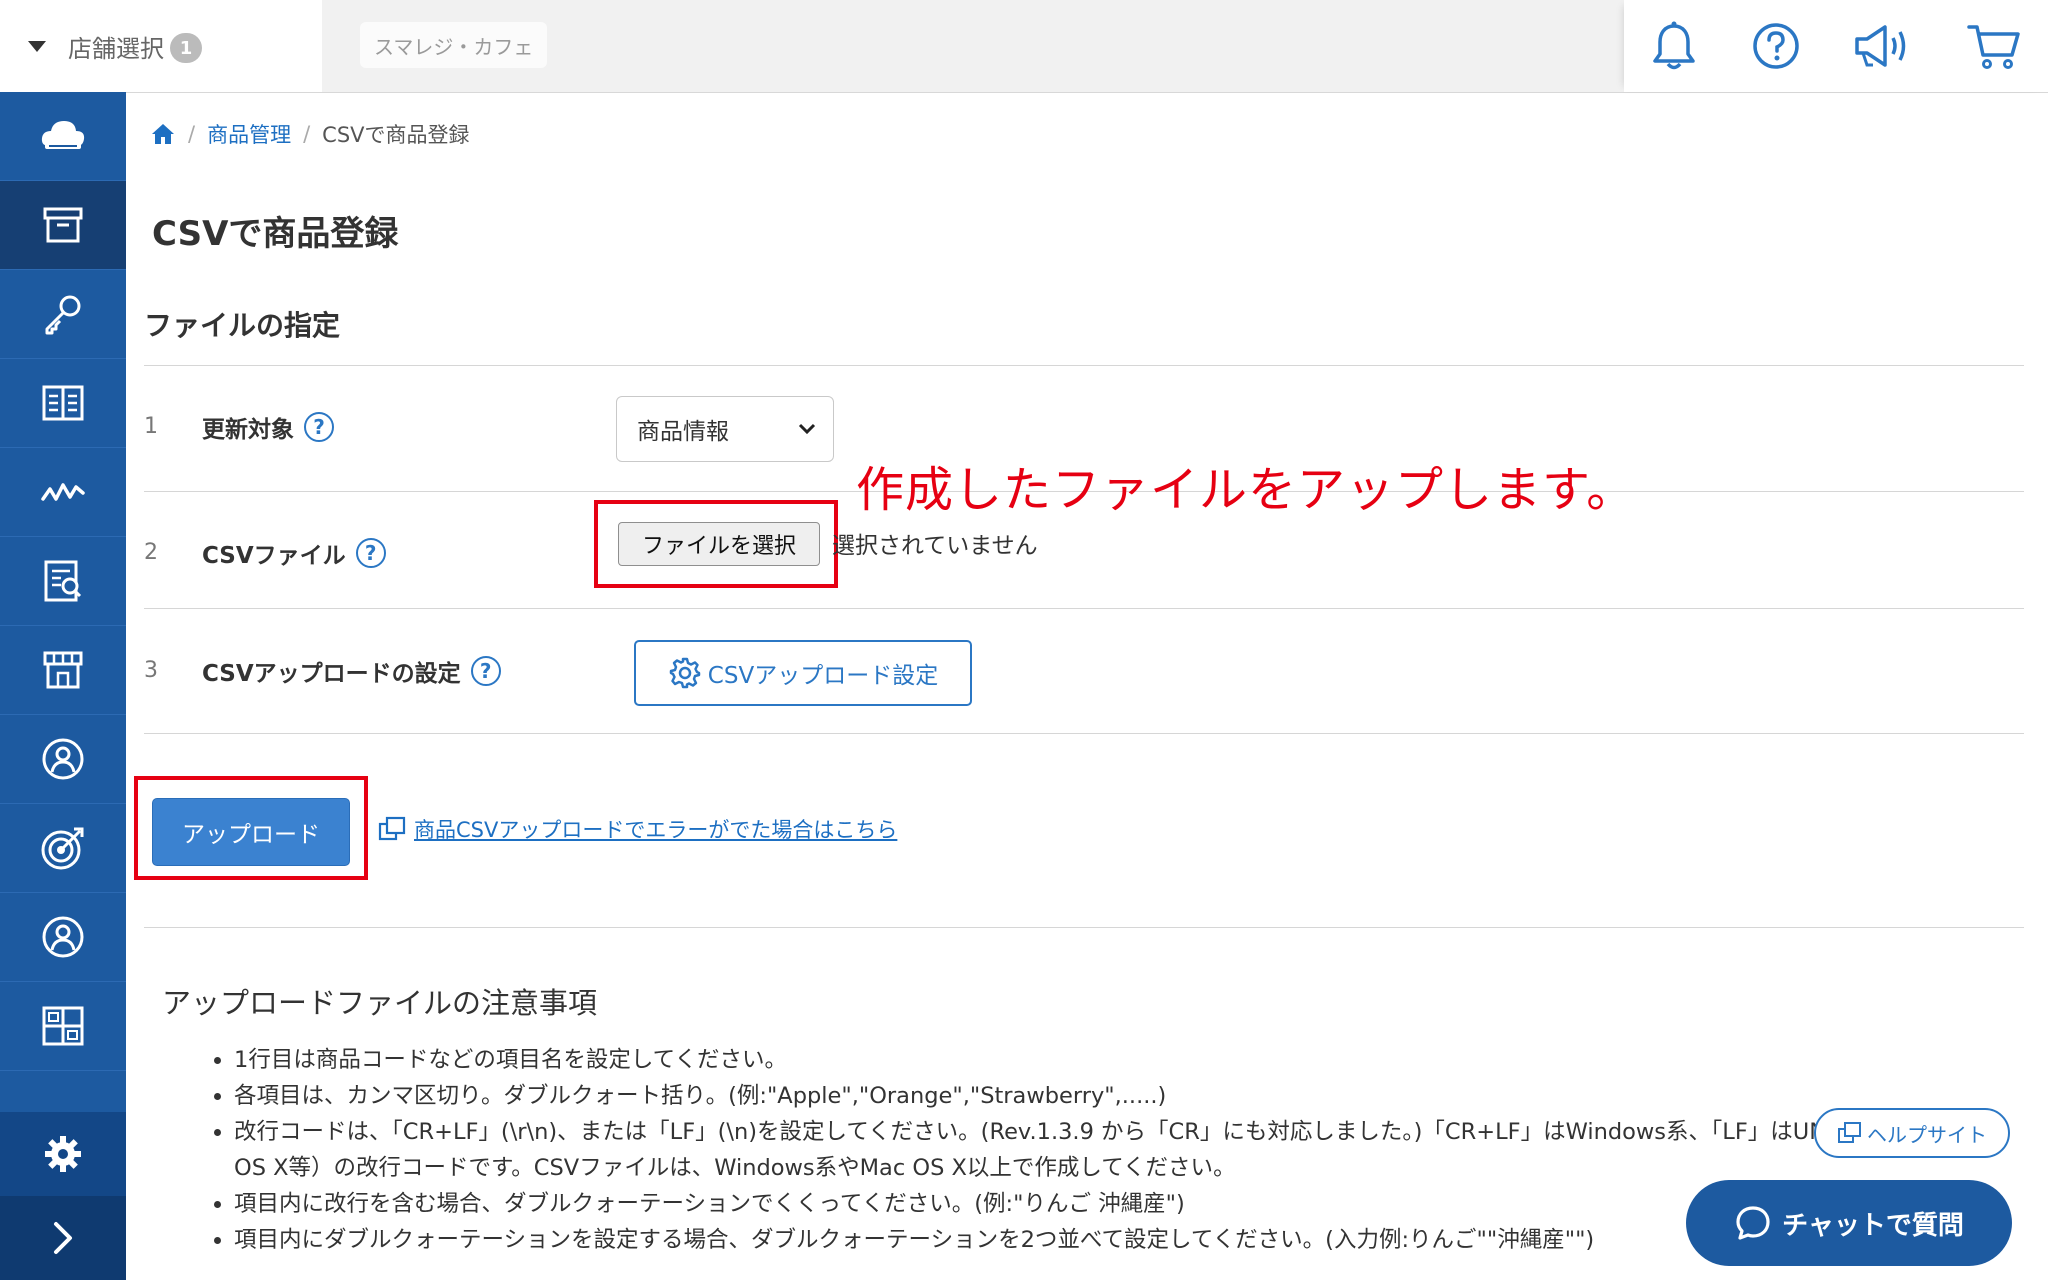  I want to click on sidebar-item-staff, so click(63, 937).